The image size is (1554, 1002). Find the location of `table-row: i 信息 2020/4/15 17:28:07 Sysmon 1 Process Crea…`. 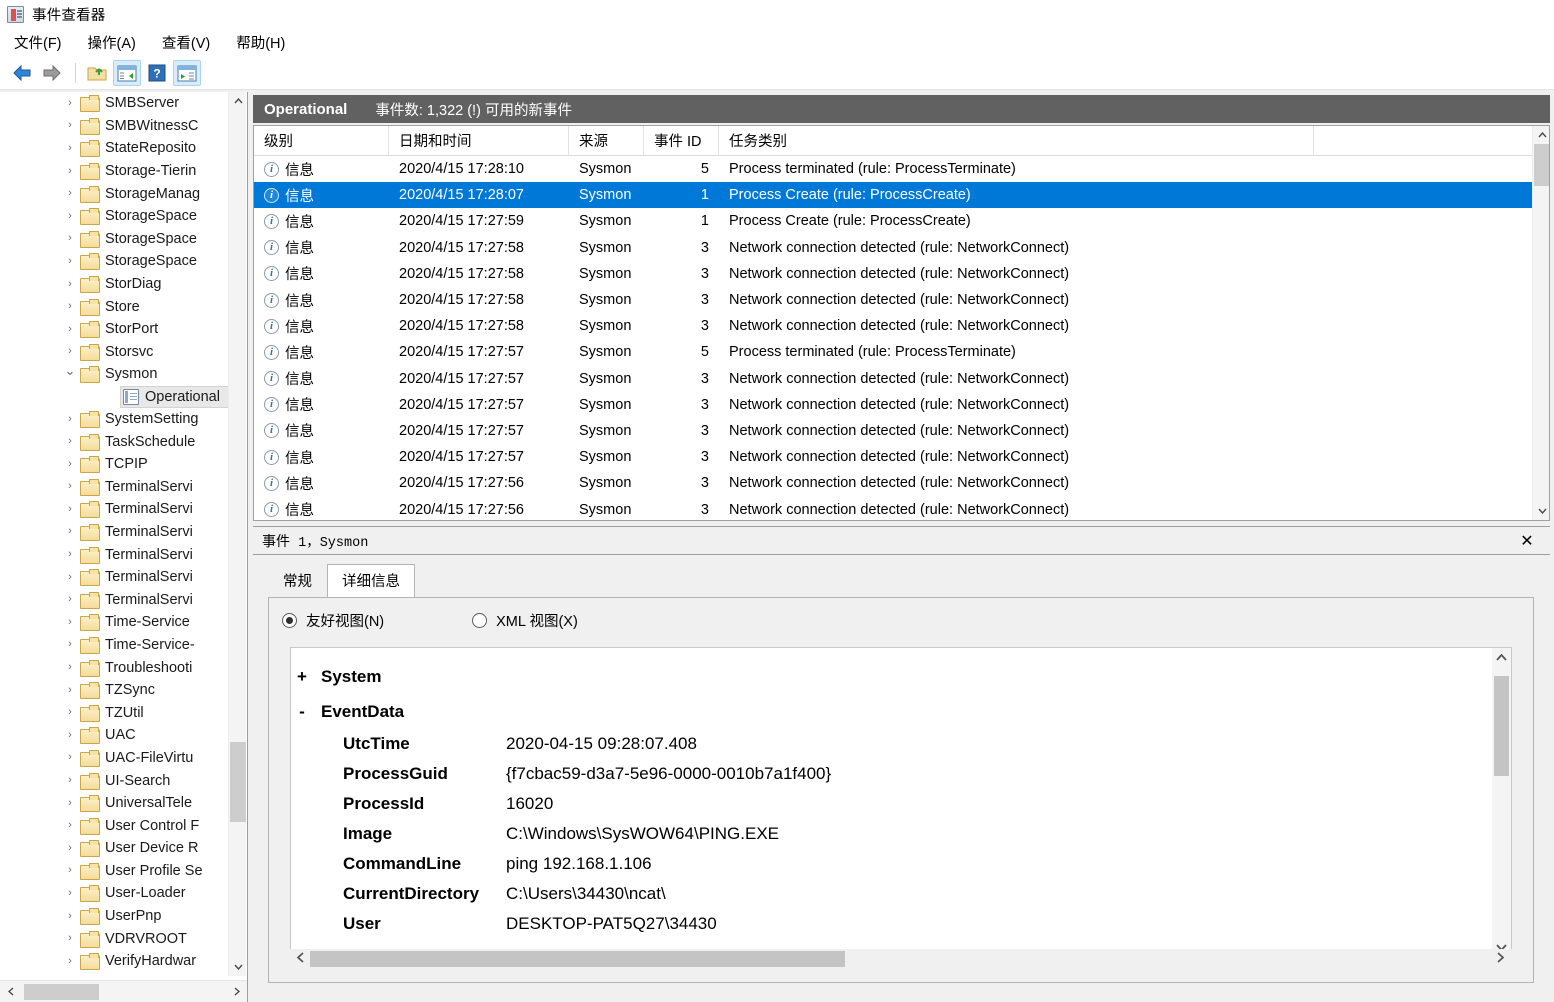

table-row: i 信息 2020/4/15 17:28:07 Sysmon 1 Process Crea… is located at coordinates (901, 195).